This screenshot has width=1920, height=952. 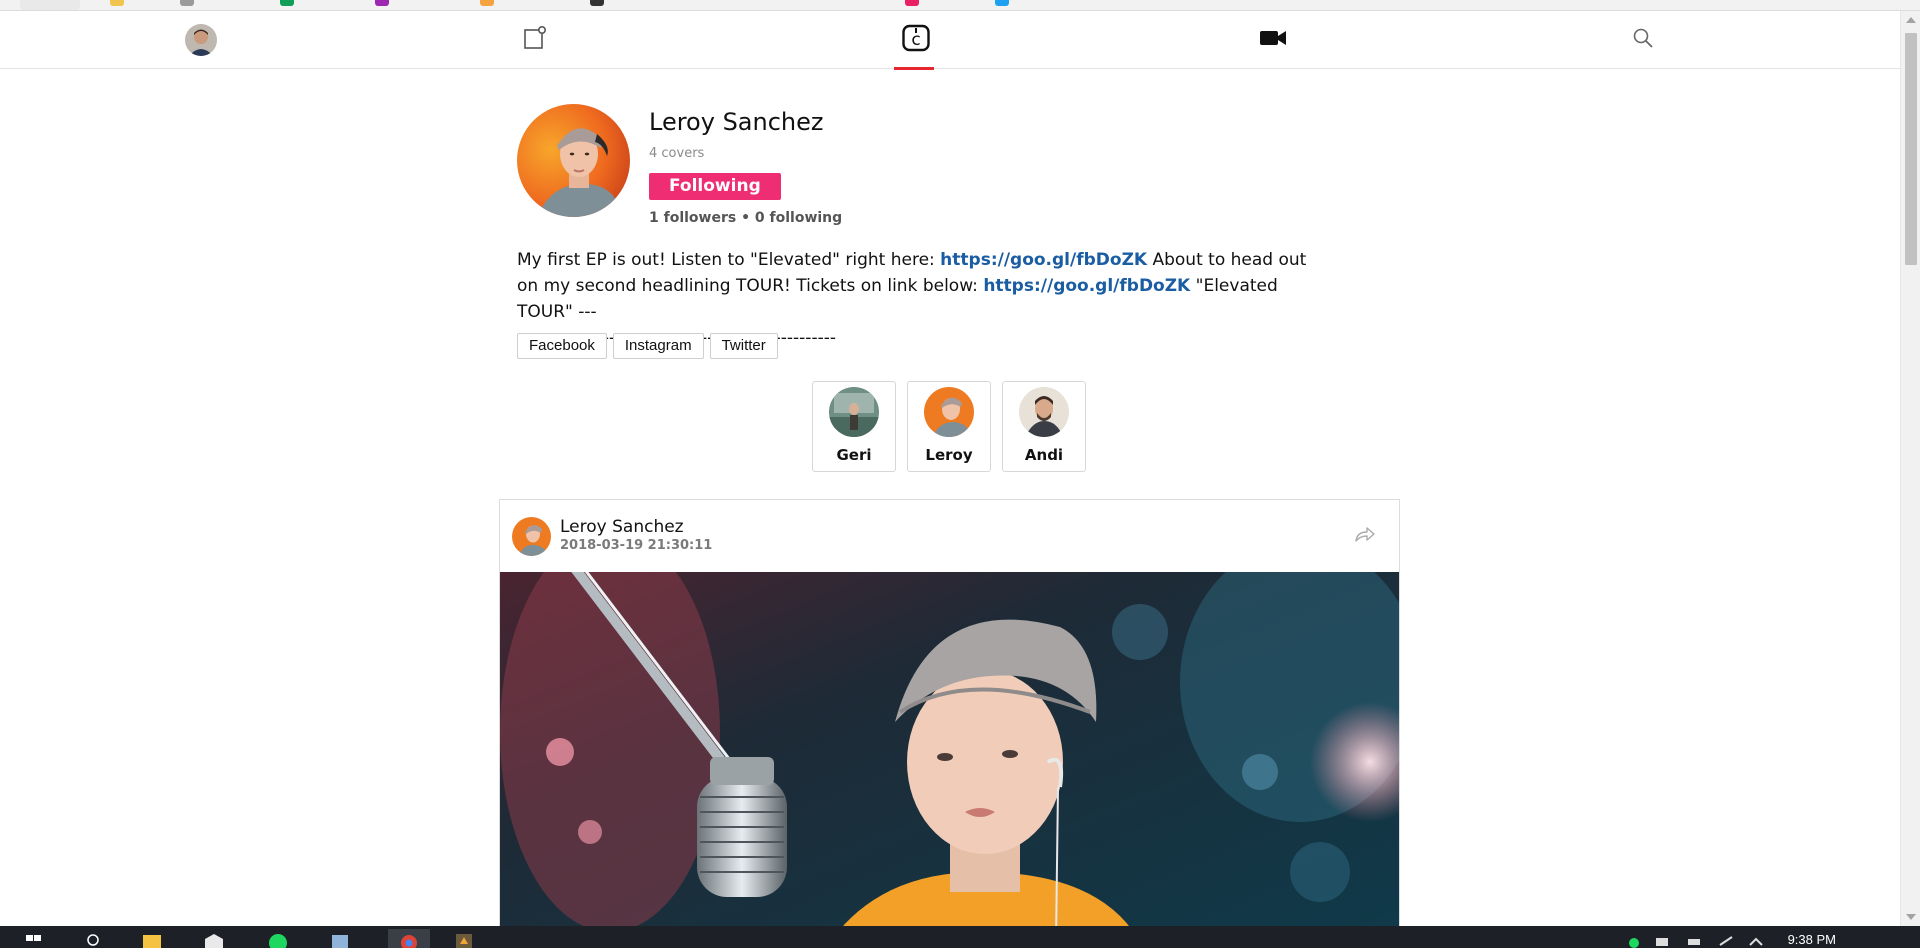 I want to click on top-navigation: c, so click(x=950, y=40).